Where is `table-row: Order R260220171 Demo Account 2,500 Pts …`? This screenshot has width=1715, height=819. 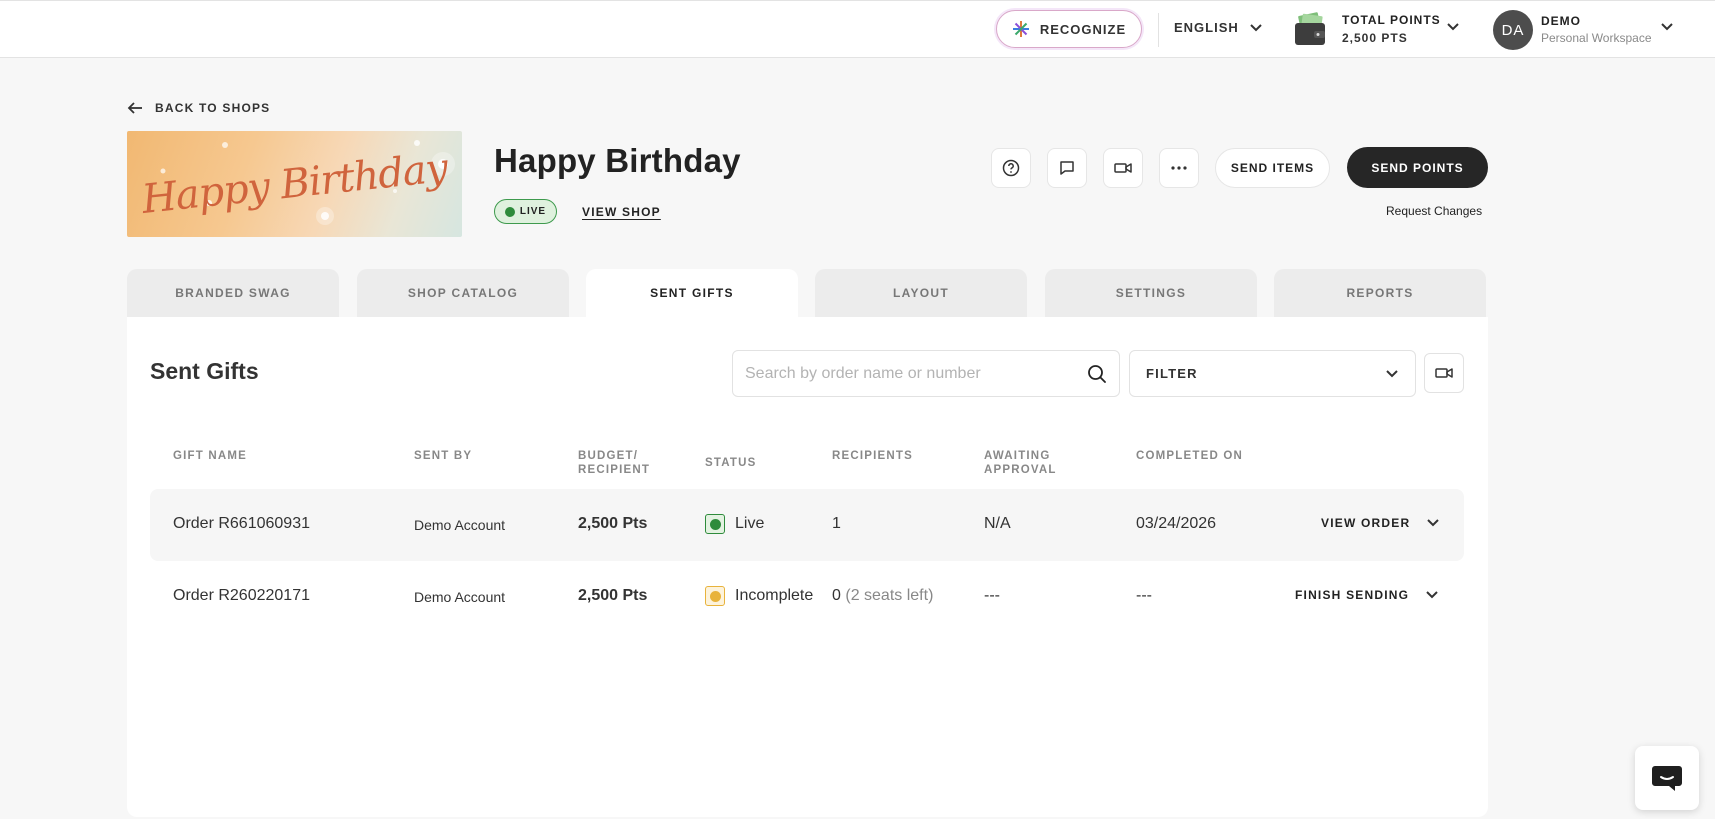
table-row: Order R260220171 Demo Account 2,500 Pts … is located at coordinates (807, 597).